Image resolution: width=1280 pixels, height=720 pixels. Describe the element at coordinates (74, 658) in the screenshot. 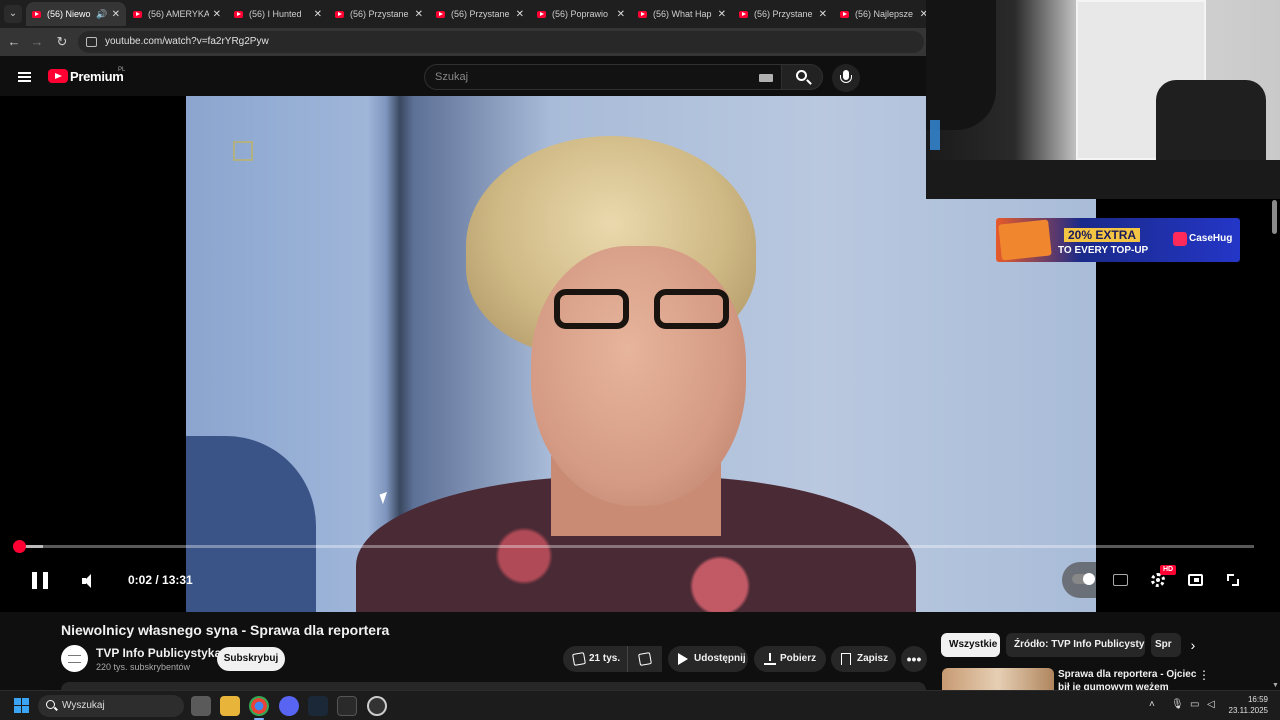

I see `channel-avatar` at that location.